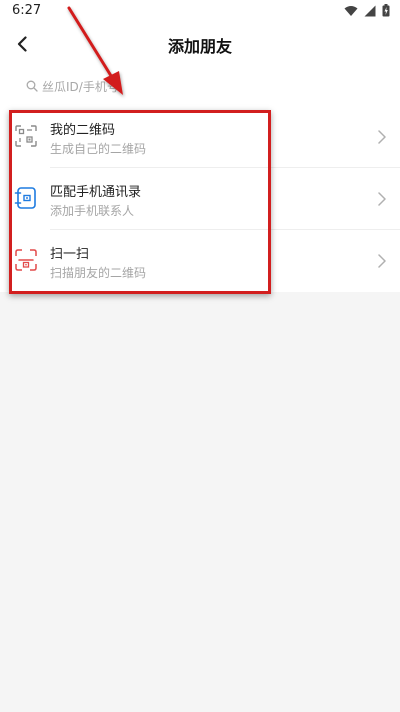 This screenshot has width=400, height=712. I want to click on header: 添加朋友, so click(200, 44).